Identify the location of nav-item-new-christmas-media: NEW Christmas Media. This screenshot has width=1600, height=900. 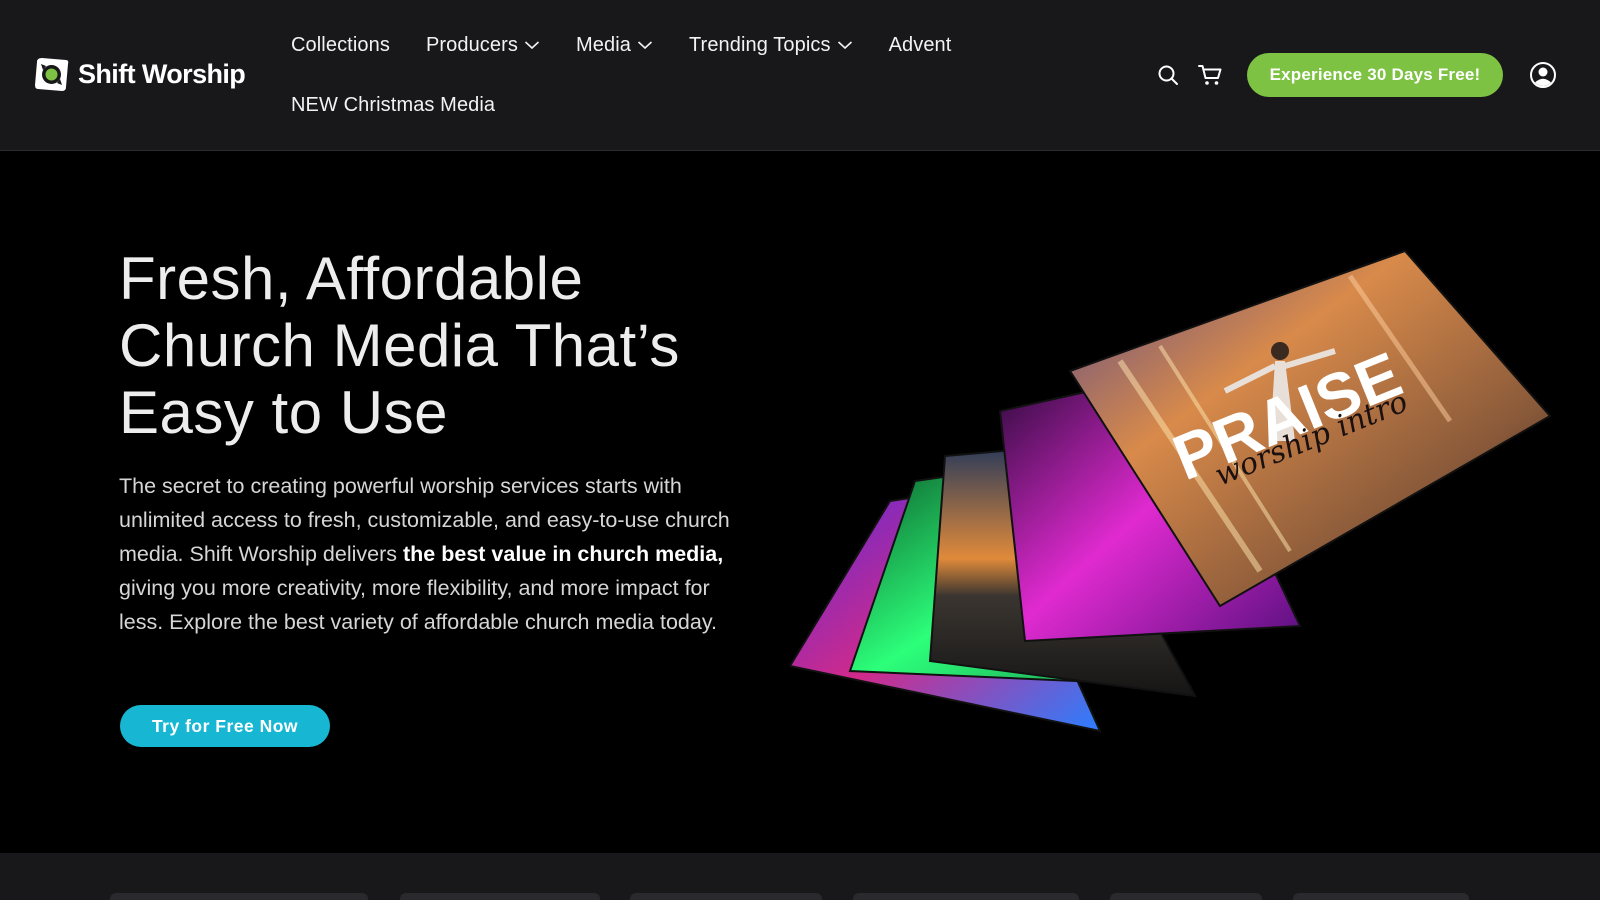
(393, 105).